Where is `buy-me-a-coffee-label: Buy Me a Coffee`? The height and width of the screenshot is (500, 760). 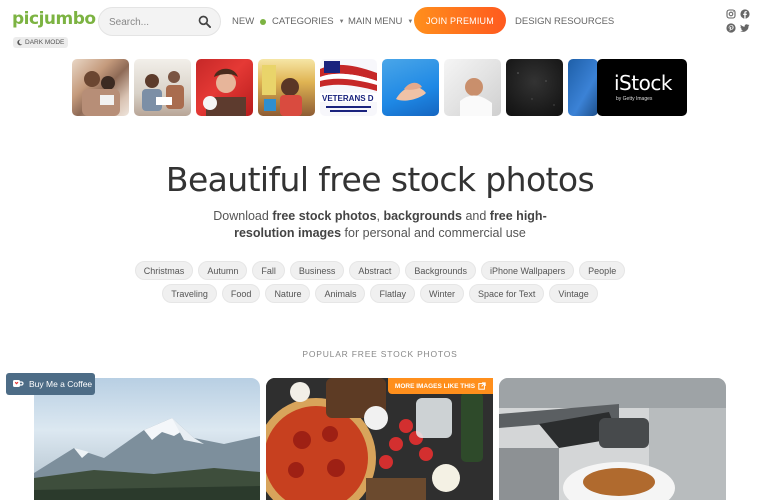 buy-me-a-coffee-label: Buy Me a Coffee is located at coordinates (61, 384).